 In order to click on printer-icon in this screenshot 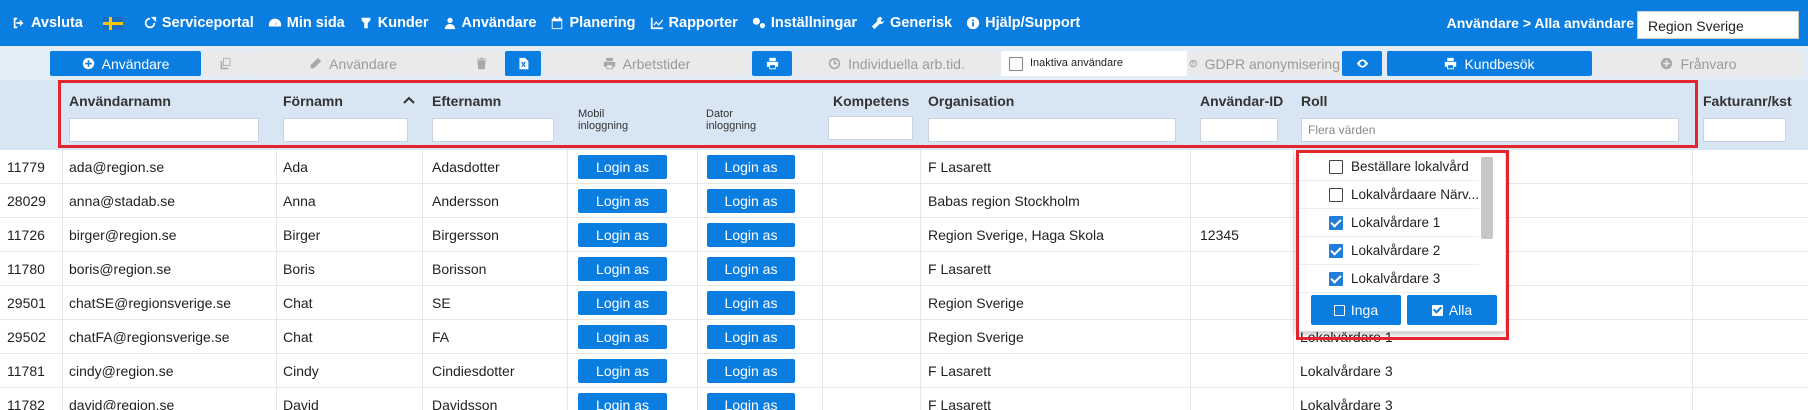, I will do `click(1451, 63)`.